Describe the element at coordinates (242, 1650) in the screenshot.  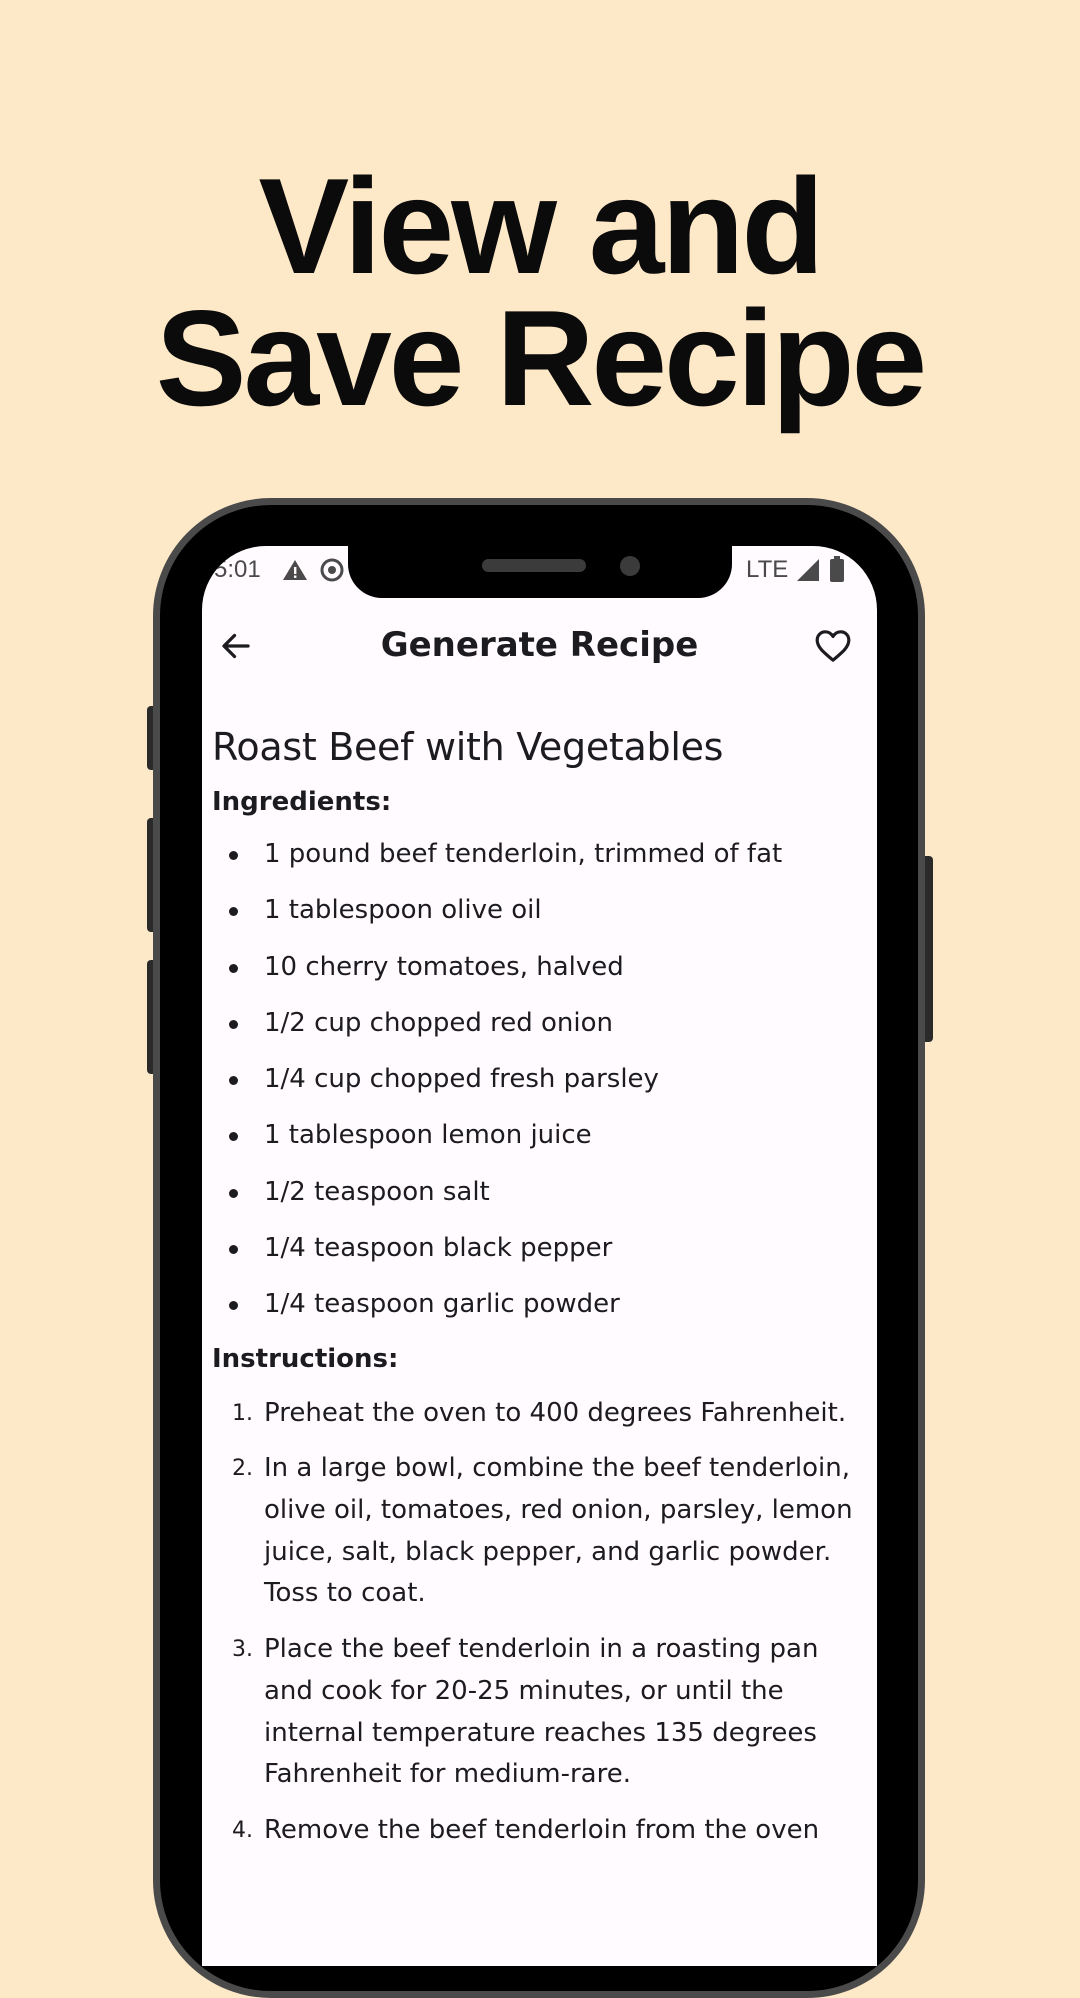
I see `step-number: 3.` at that location.